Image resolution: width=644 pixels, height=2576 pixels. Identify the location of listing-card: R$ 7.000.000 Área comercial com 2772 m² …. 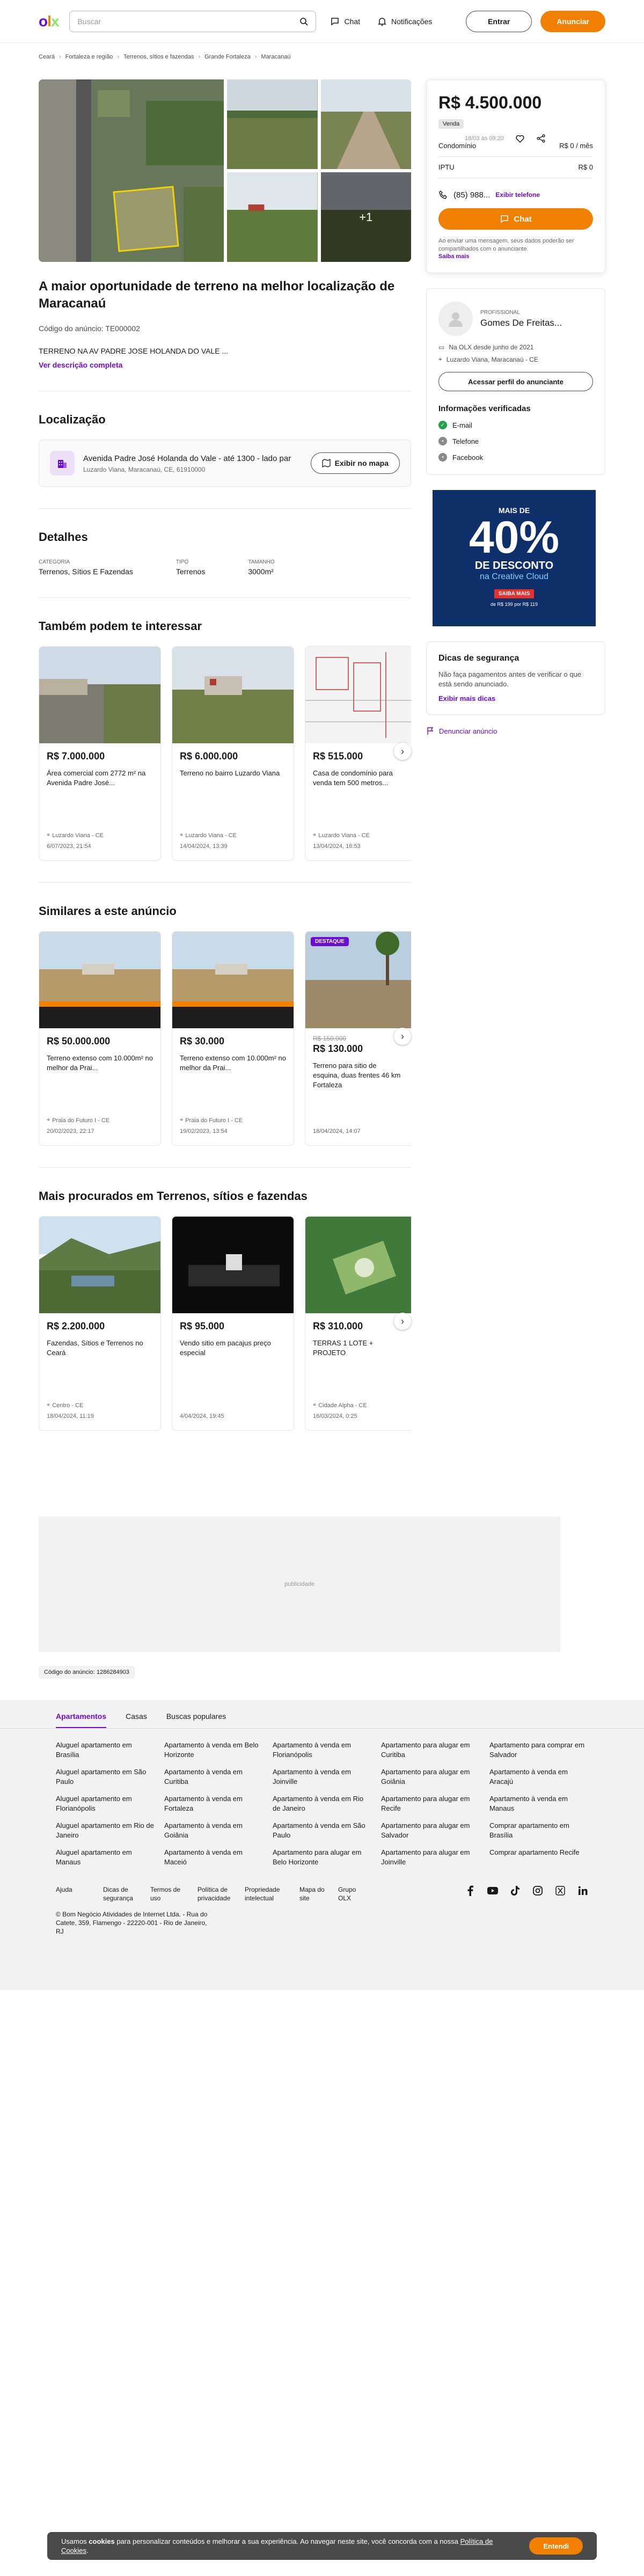
(100, 753).